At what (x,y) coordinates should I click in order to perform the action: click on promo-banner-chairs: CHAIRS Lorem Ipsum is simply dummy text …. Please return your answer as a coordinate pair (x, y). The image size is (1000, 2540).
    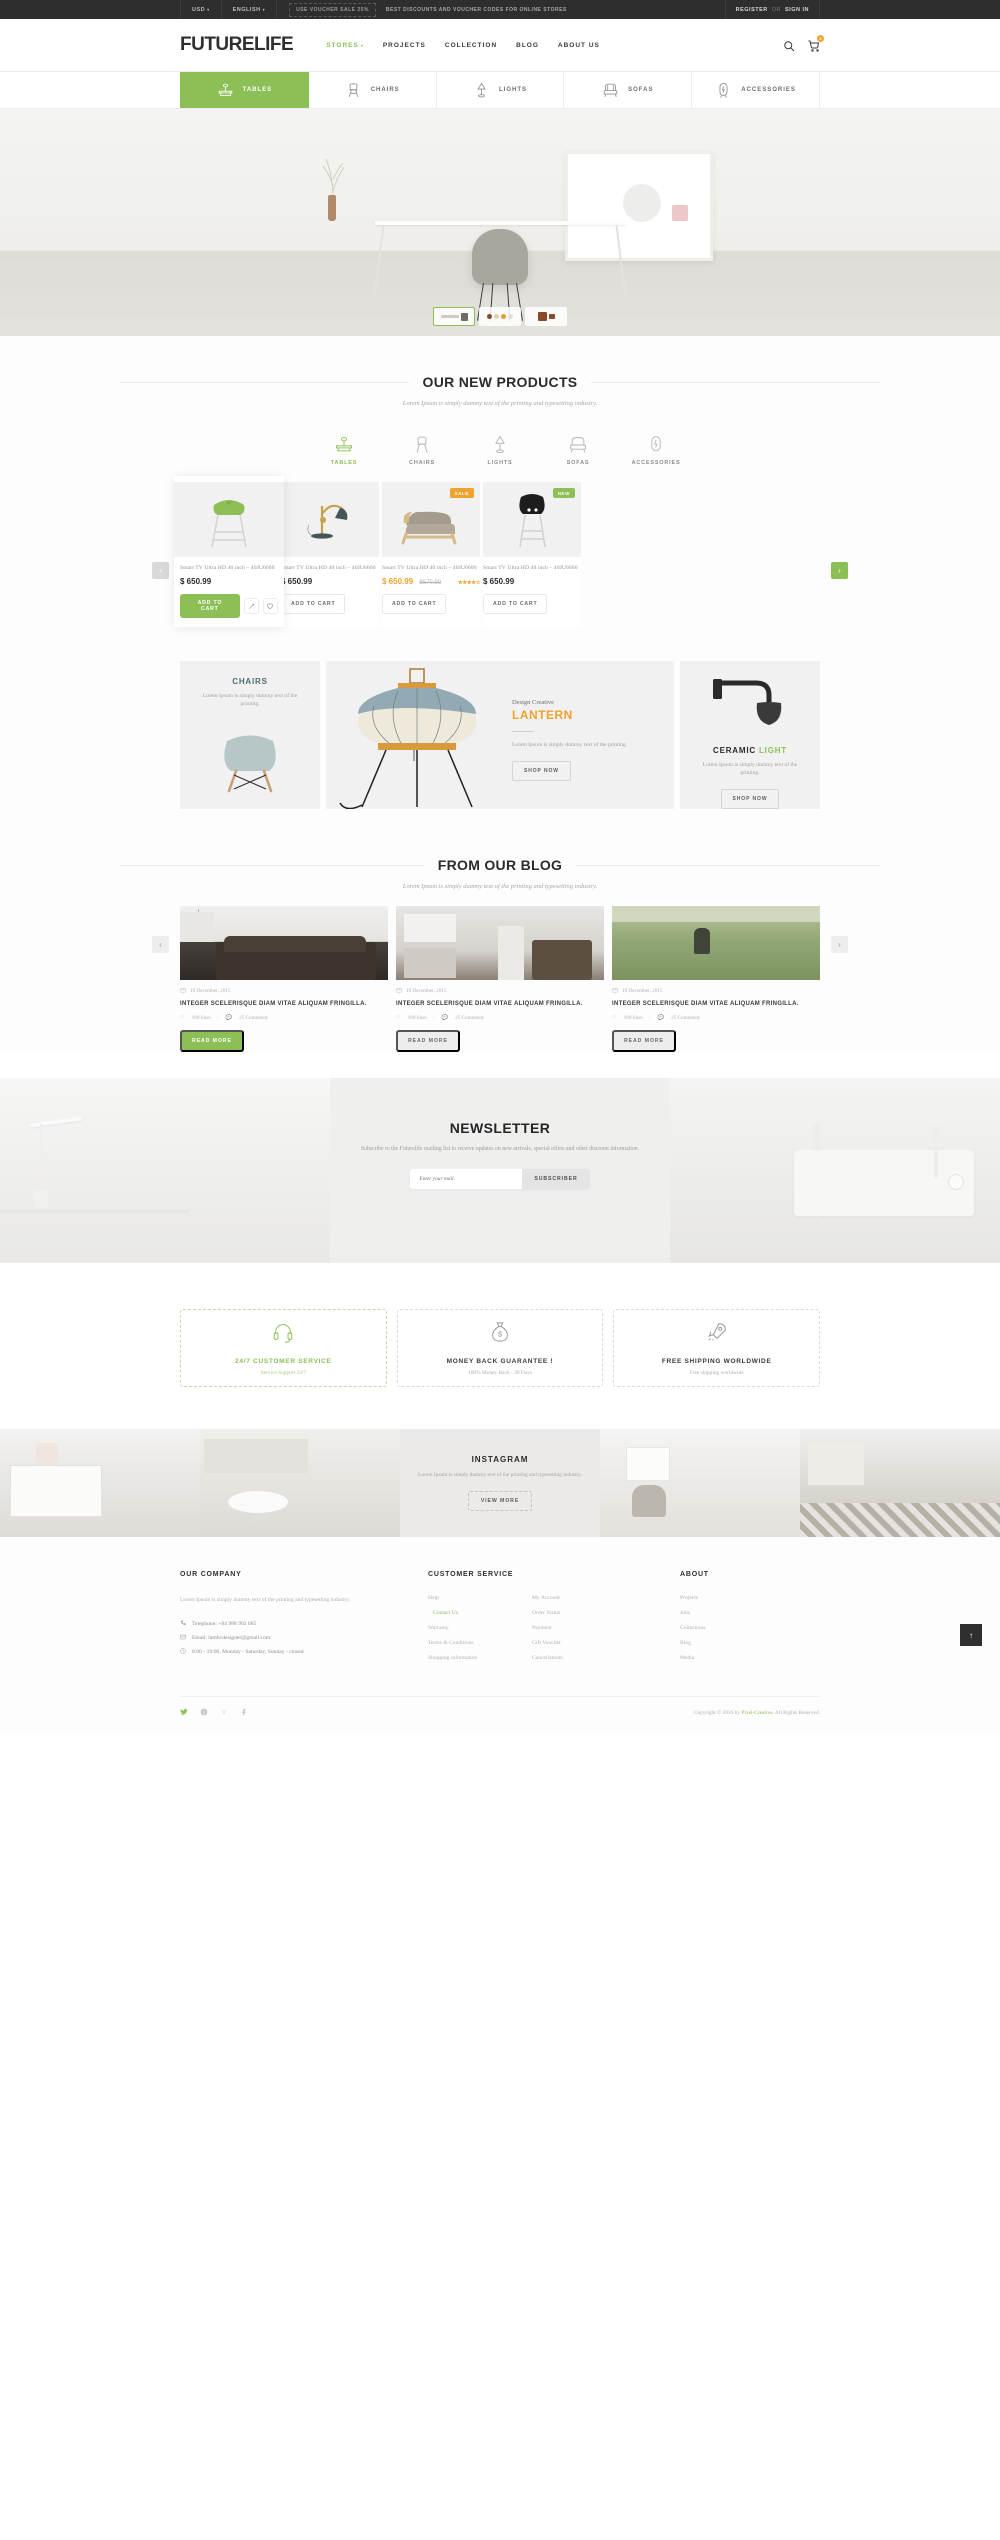
    Looking at the image, I should click on (250, 735).